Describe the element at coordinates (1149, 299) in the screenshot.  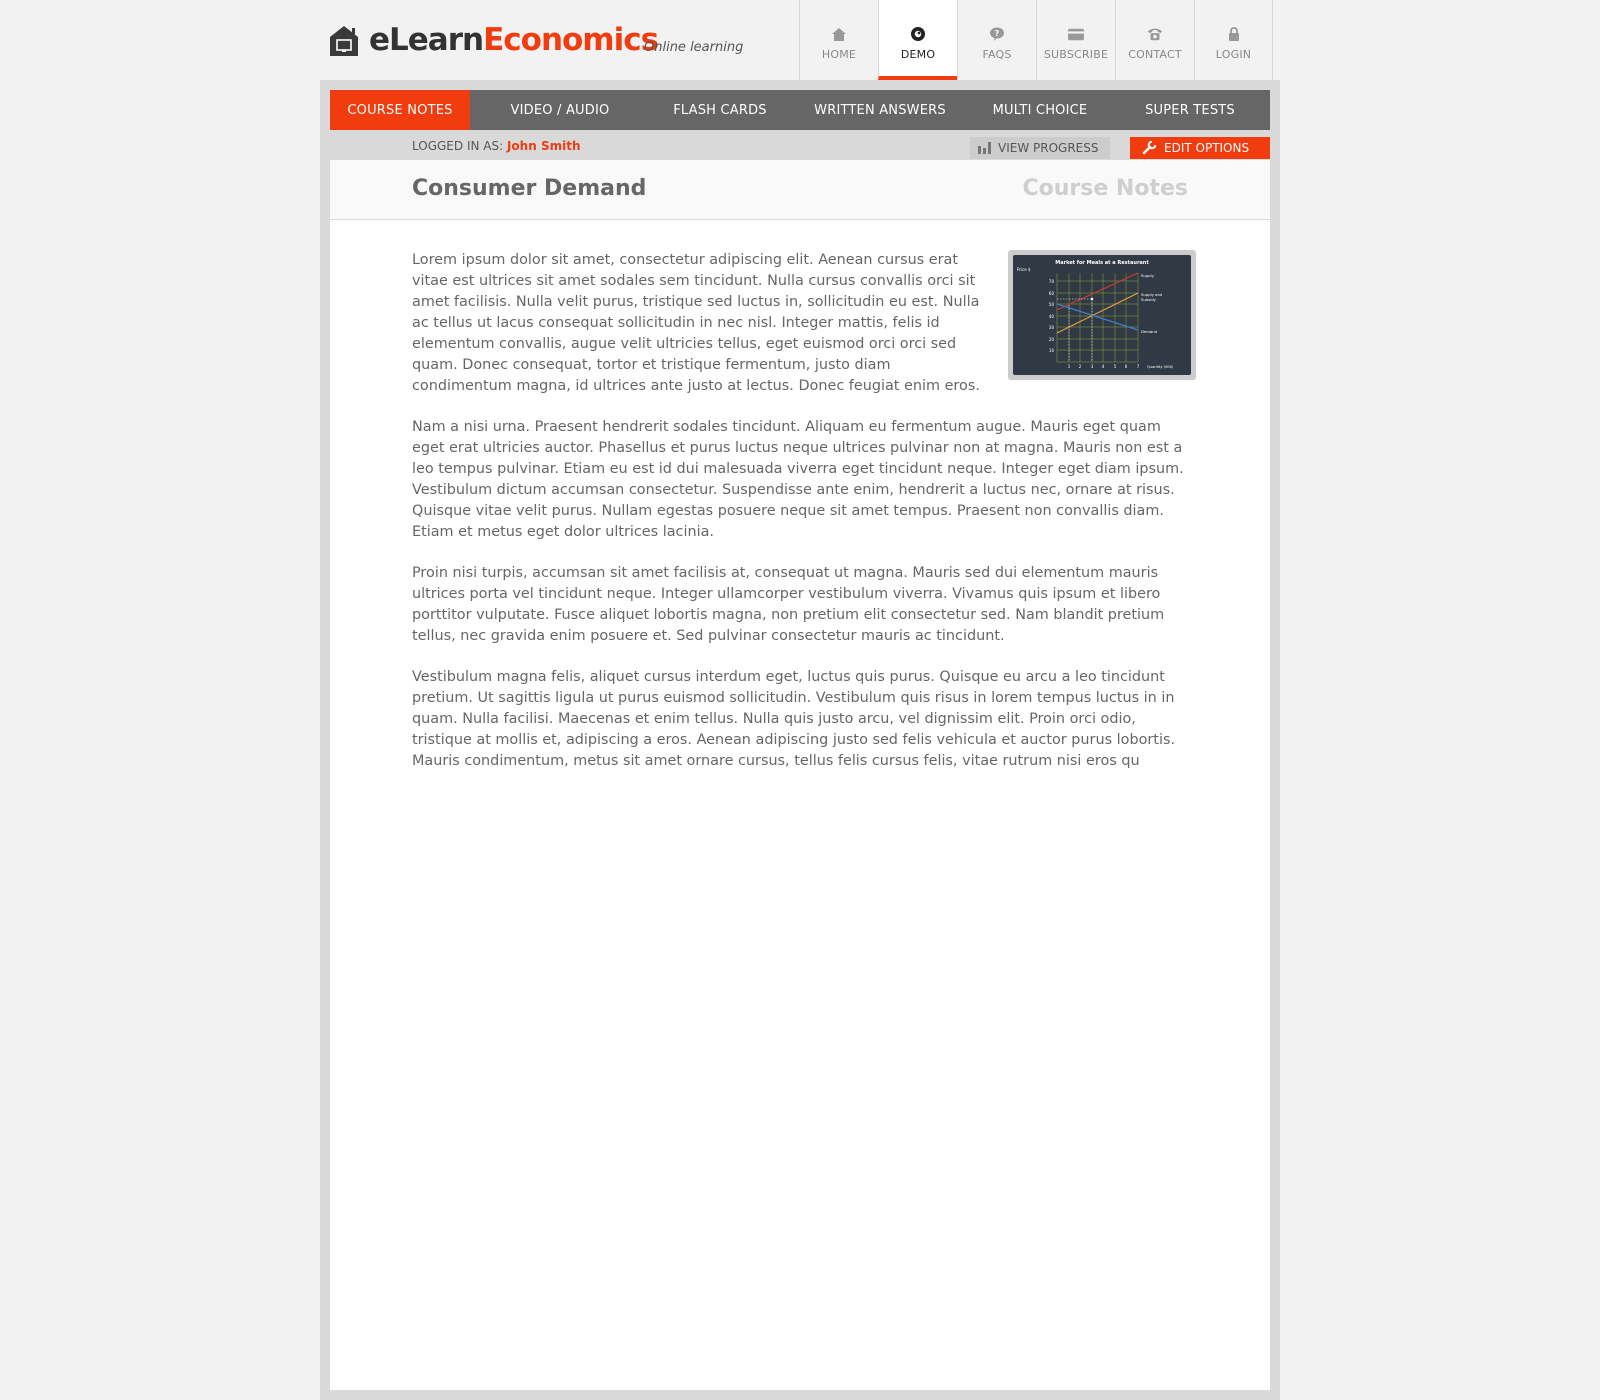
I see `subsidy-label-b: Subsidy` at that location.